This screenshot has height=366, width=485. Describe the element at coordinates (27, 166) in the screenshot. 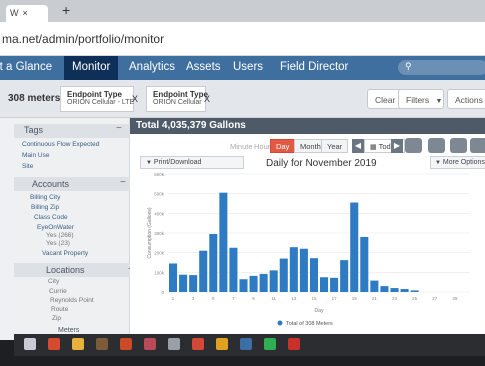

I see `sidebar-item-tag: Site` at that location.